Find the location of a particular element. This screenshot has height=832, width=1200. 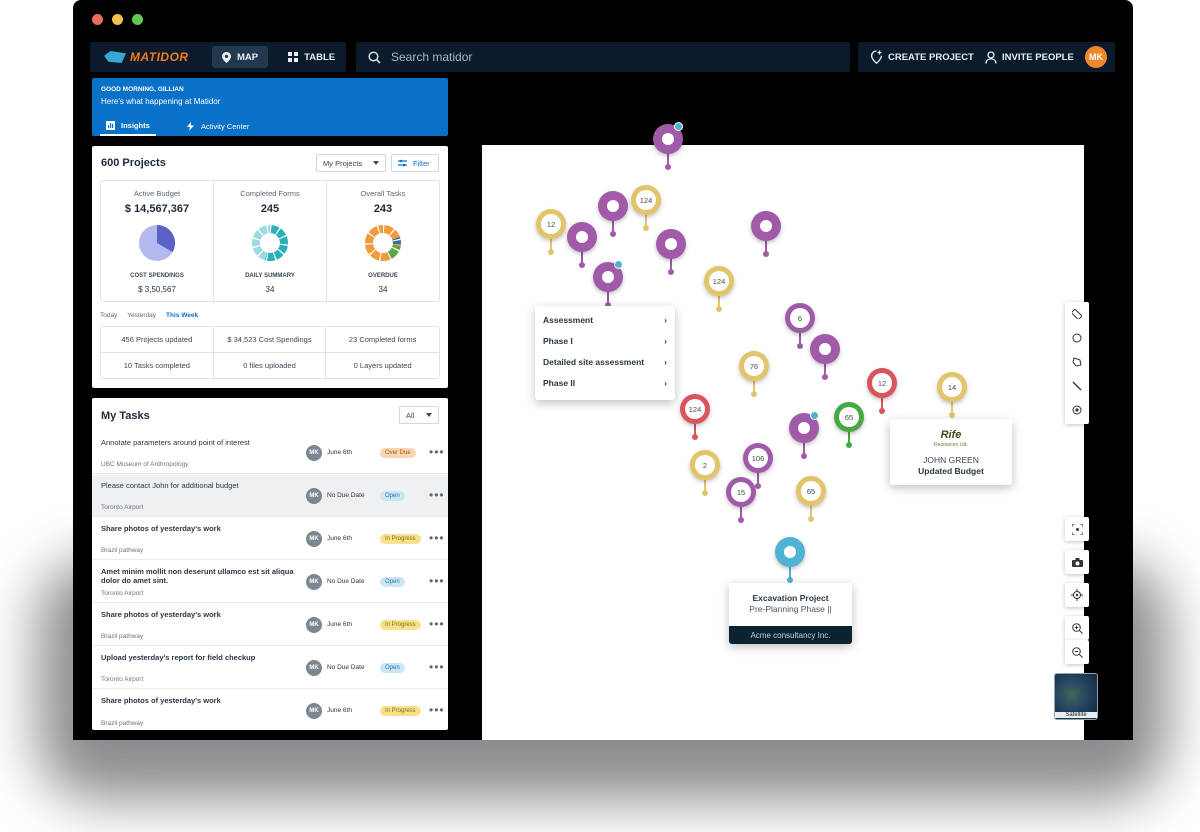

period-tabs: Today Yesterday This Week is located at coordinates (149, 315).